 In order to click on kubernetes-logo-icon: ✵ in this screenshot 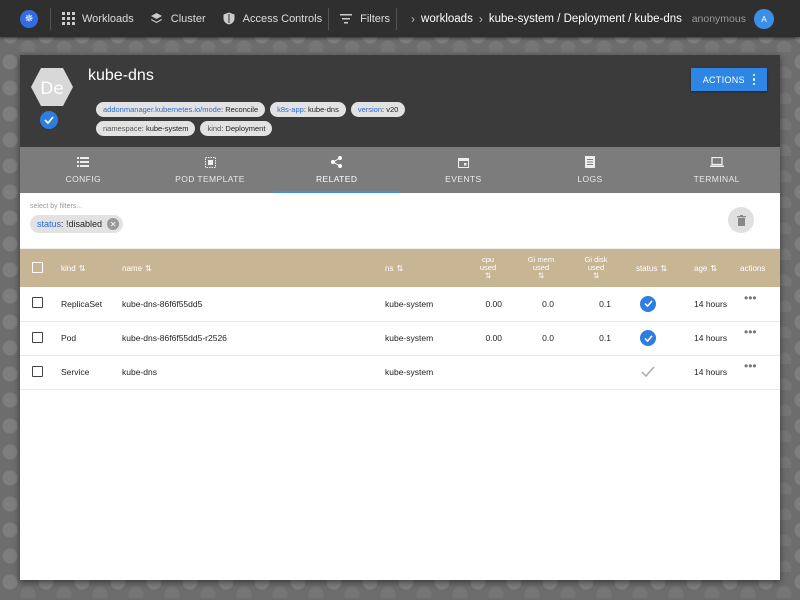, I will do `click(29, 18)`.